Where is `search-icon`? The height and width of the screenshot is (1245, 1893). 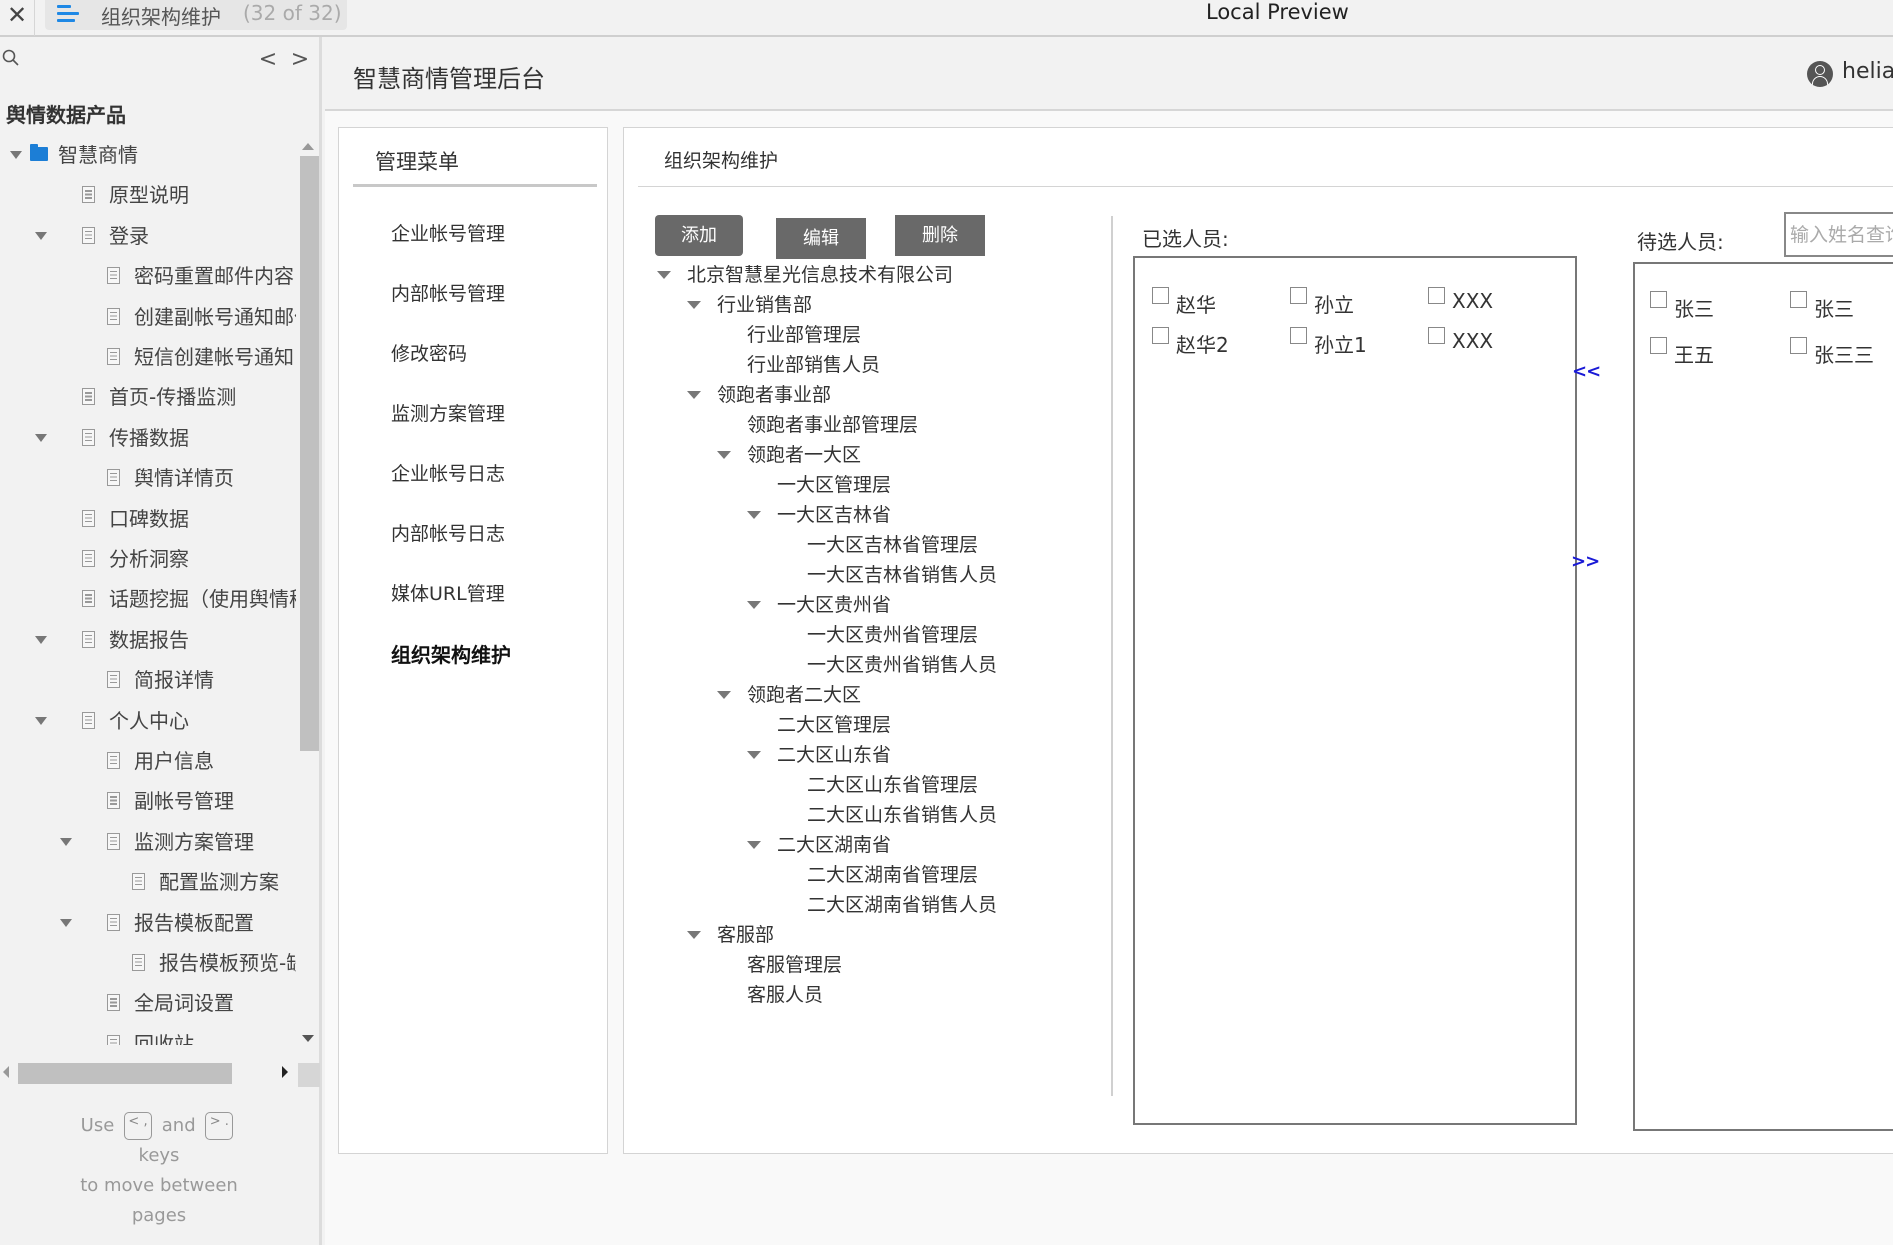 search-icon is located at coordinates (11, 58).